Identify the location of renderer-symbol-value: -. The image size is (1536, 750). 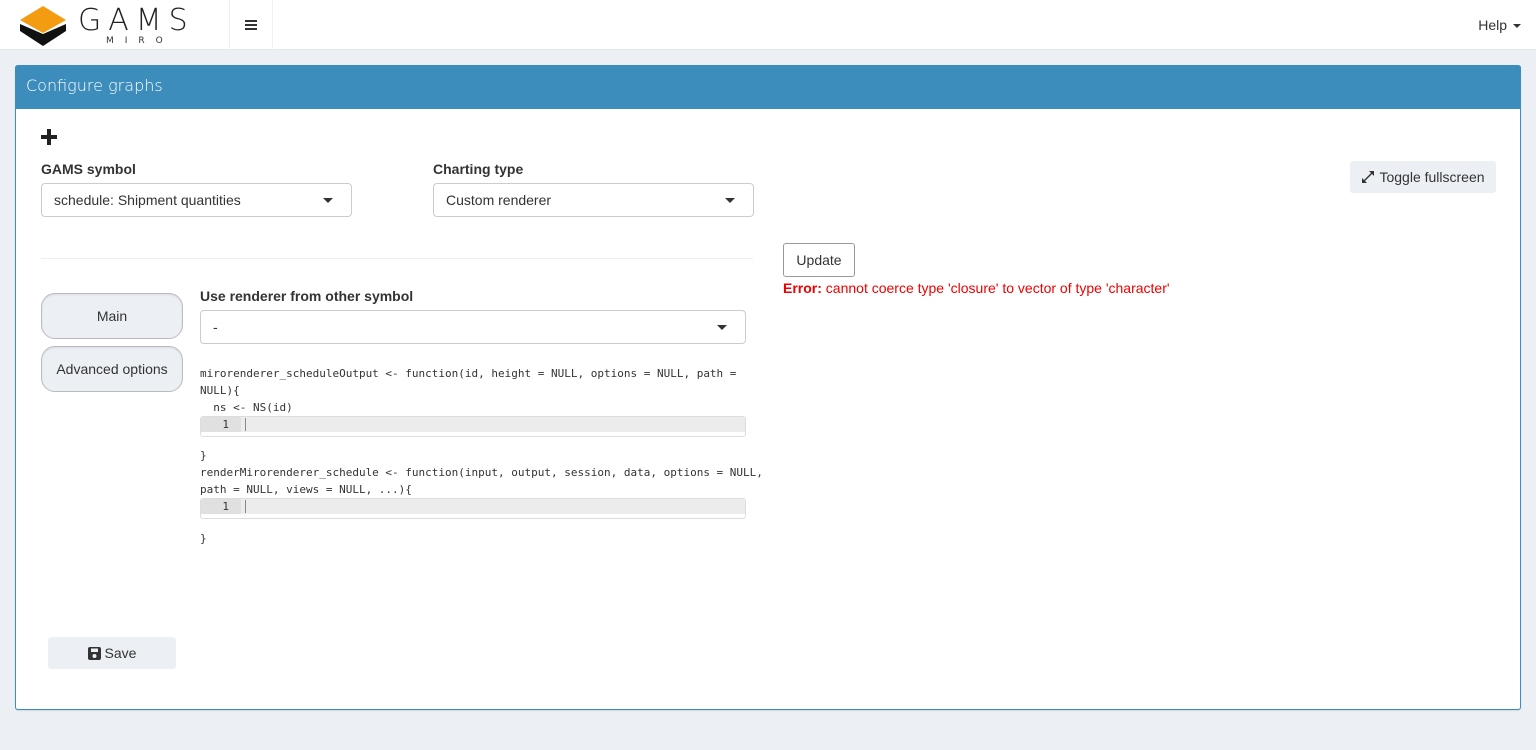
(215, 327).